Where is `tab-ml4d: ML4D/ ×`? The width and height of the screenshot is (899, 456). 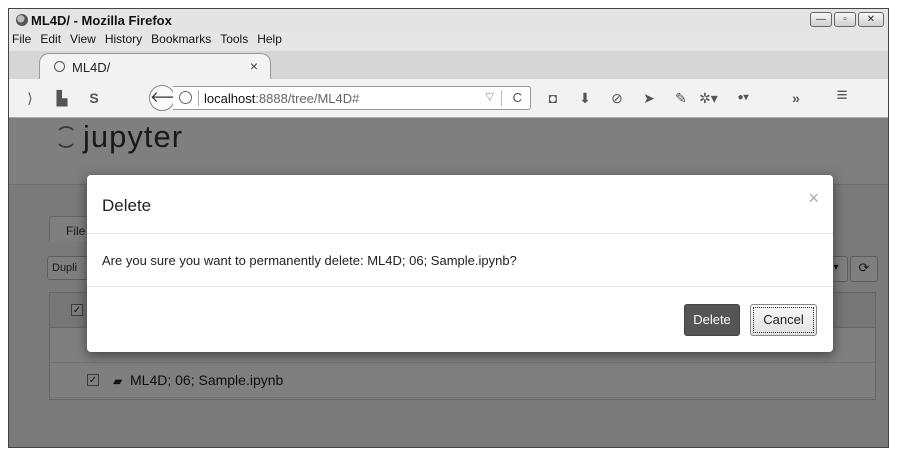 tab-ml4d: ML4D/ × is located at coordinates (155, 66).